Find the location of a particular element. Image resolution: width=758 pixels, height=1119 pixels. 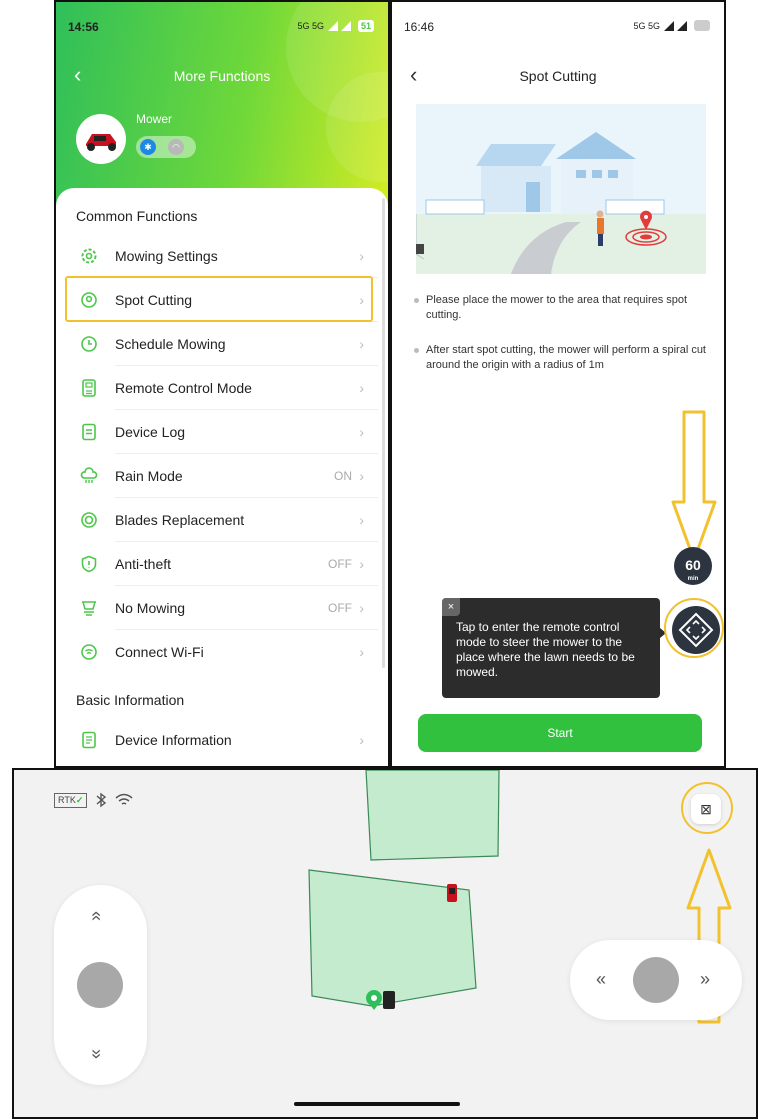

gear-icon is located at coordinates (89, 256).